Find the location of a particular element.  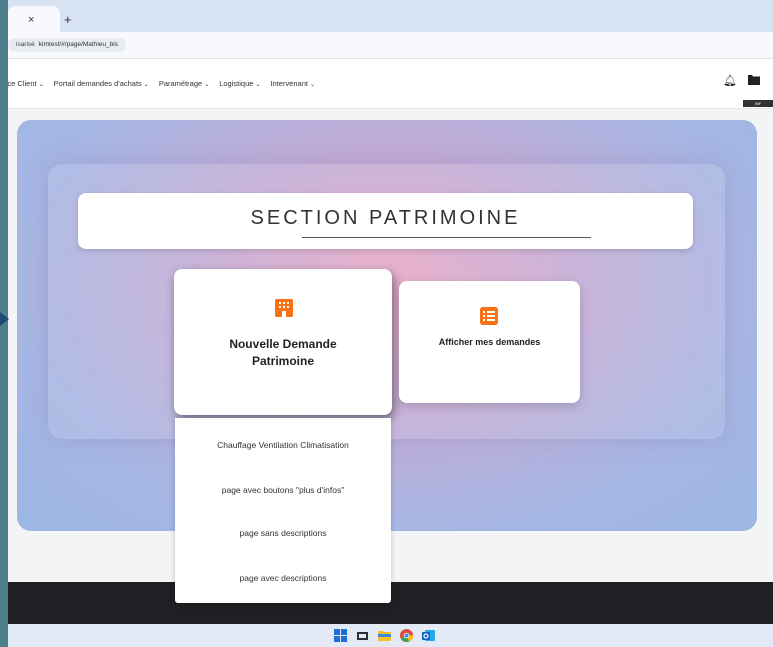

card-label: Afficher mes demandes is located at coordinates (489, 342).